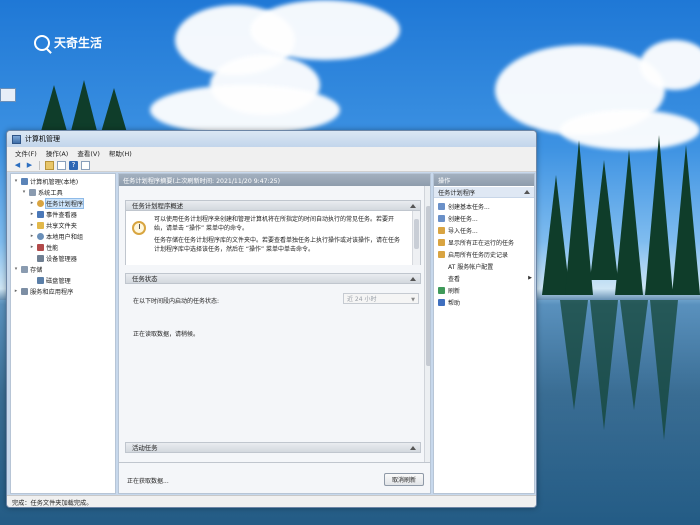 The width and height of the screenshot is (700, 525). I want to click on back-arrow-icon: ◀, so click(17, 165).